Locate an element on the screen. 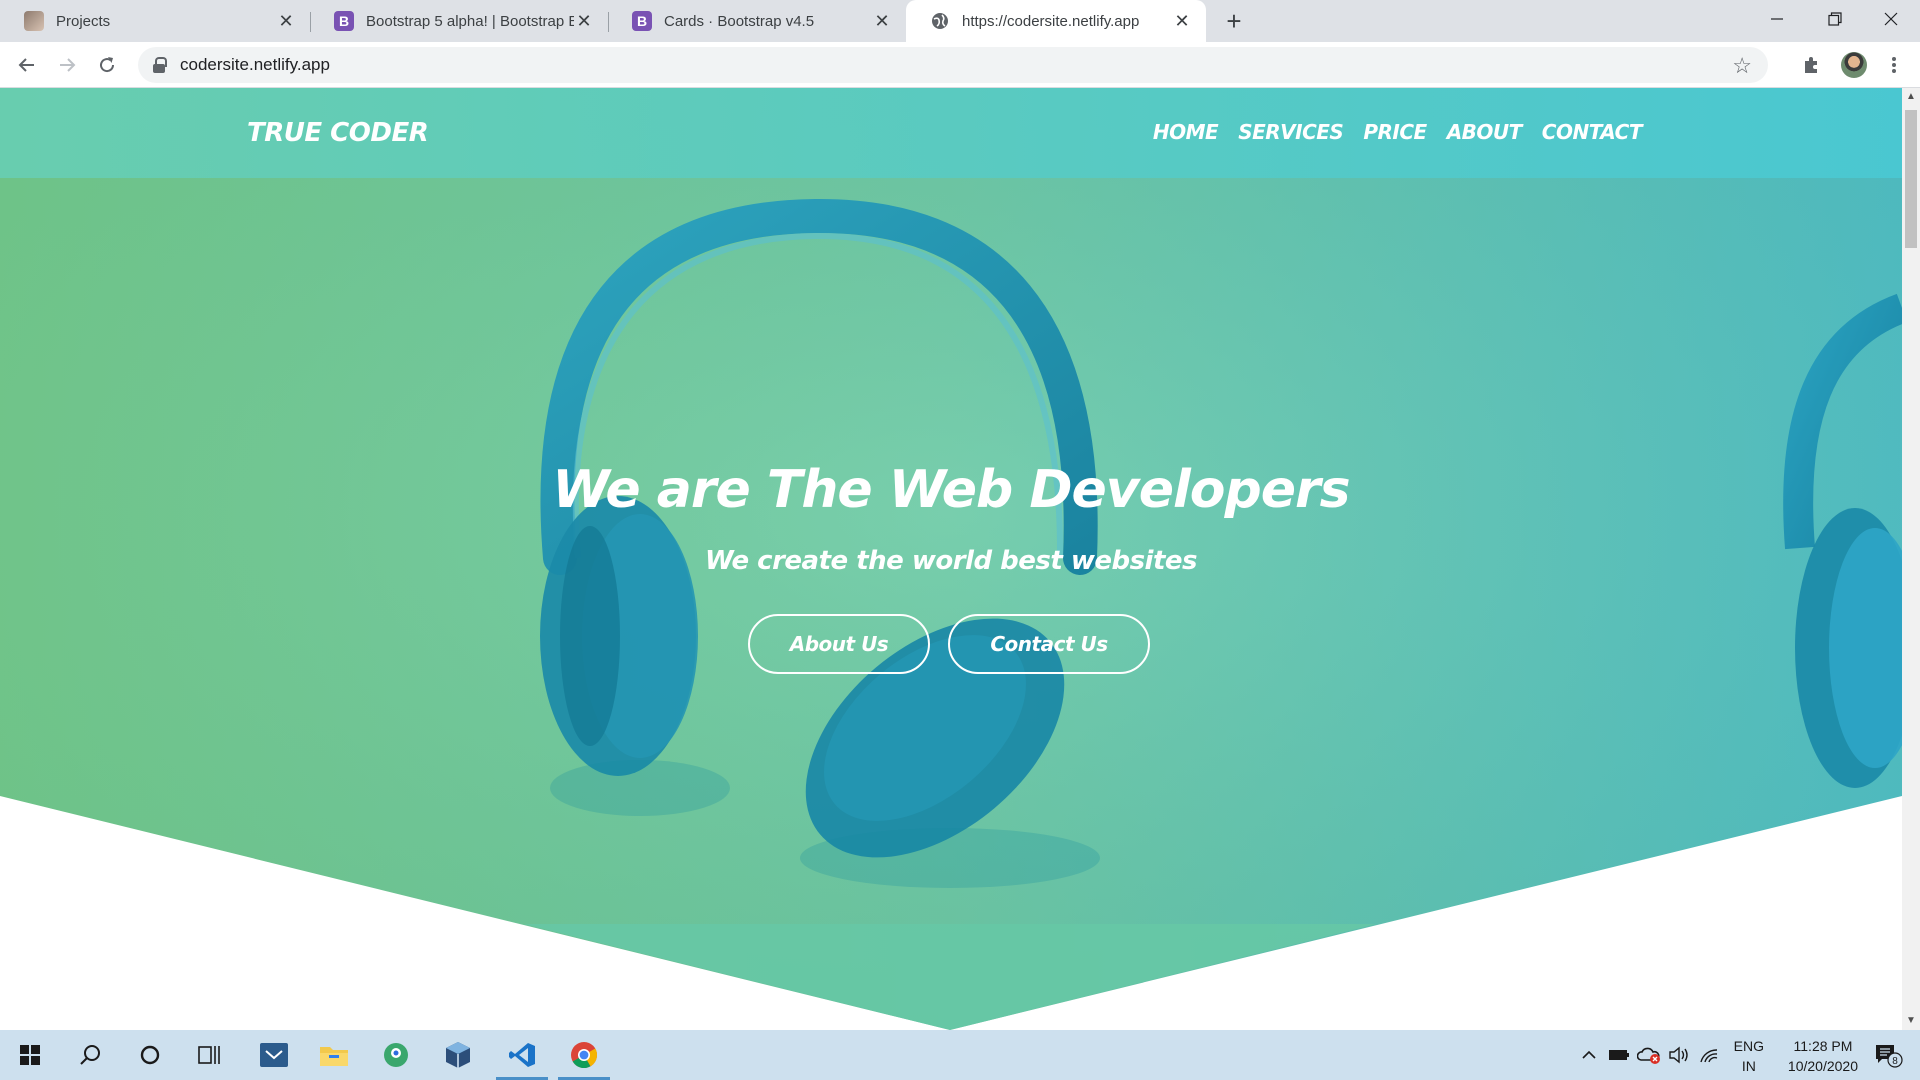 This screenshot has width=1920, height=1080. address-bar: codersite.netlify.app ☆ is located at coordinates (953, 65).